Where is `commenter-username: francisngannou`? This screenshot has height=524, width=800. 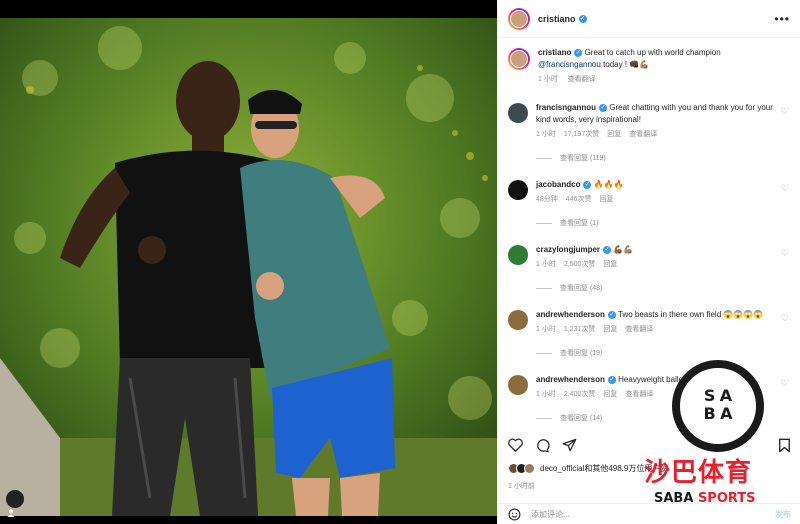
commenter-username: francisngannou is located at coordinates (566, 107).